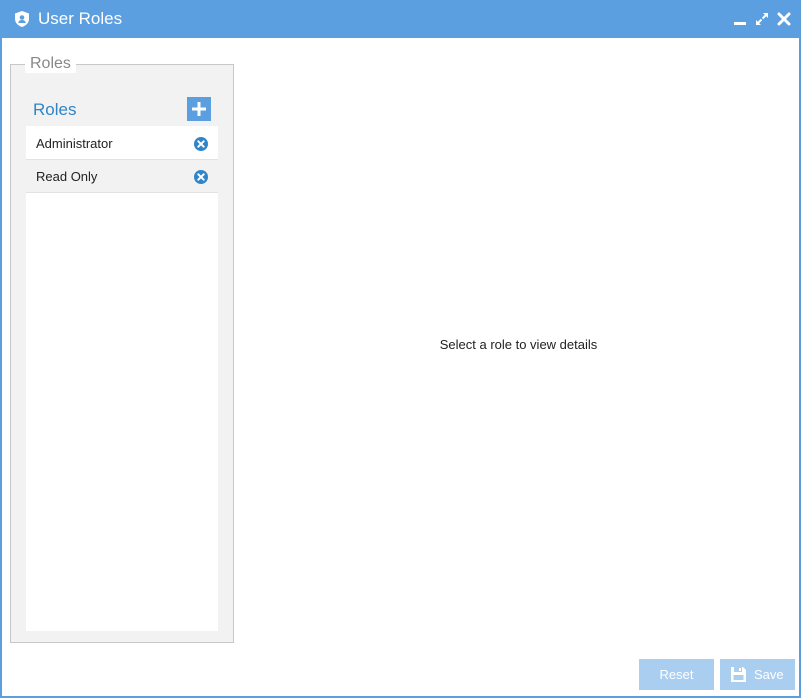  Describe the element at coordinates (80, 18) in the screenshot. I see `window-title: User Roles` at that location.